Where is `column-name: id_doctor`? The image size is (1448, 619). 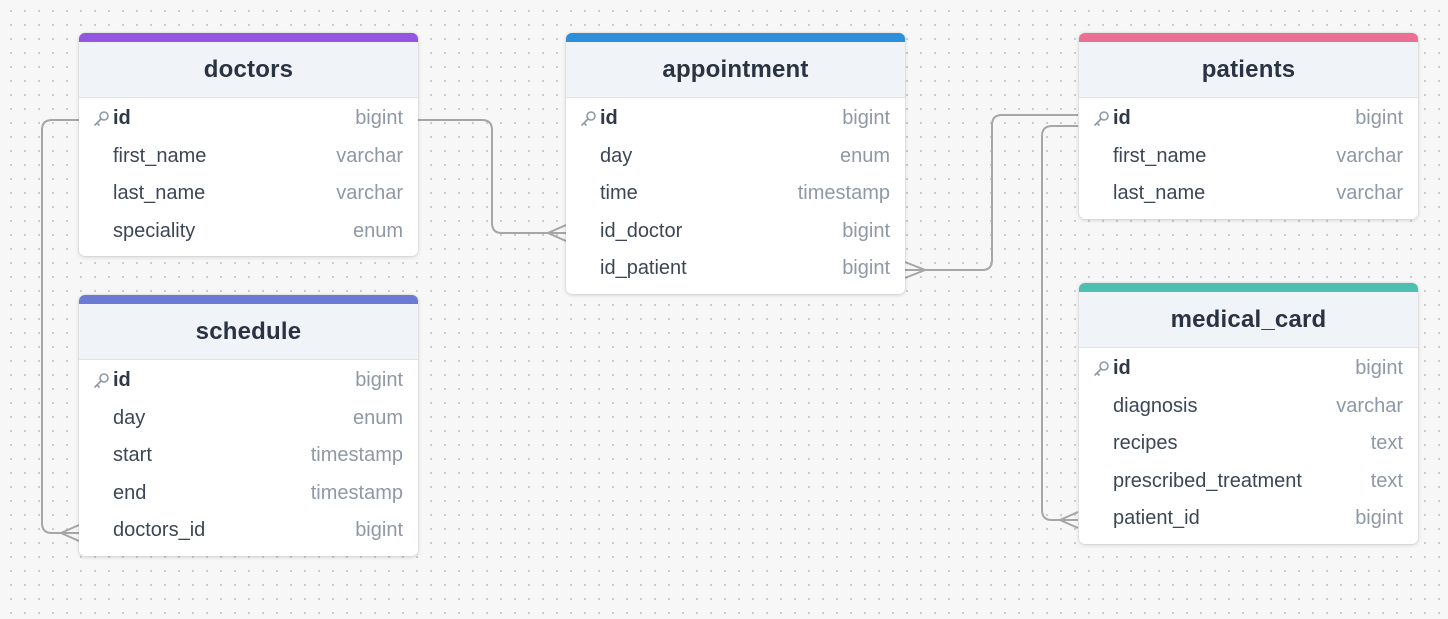
column-name: id_doctor is located at coordinates (641, 230).